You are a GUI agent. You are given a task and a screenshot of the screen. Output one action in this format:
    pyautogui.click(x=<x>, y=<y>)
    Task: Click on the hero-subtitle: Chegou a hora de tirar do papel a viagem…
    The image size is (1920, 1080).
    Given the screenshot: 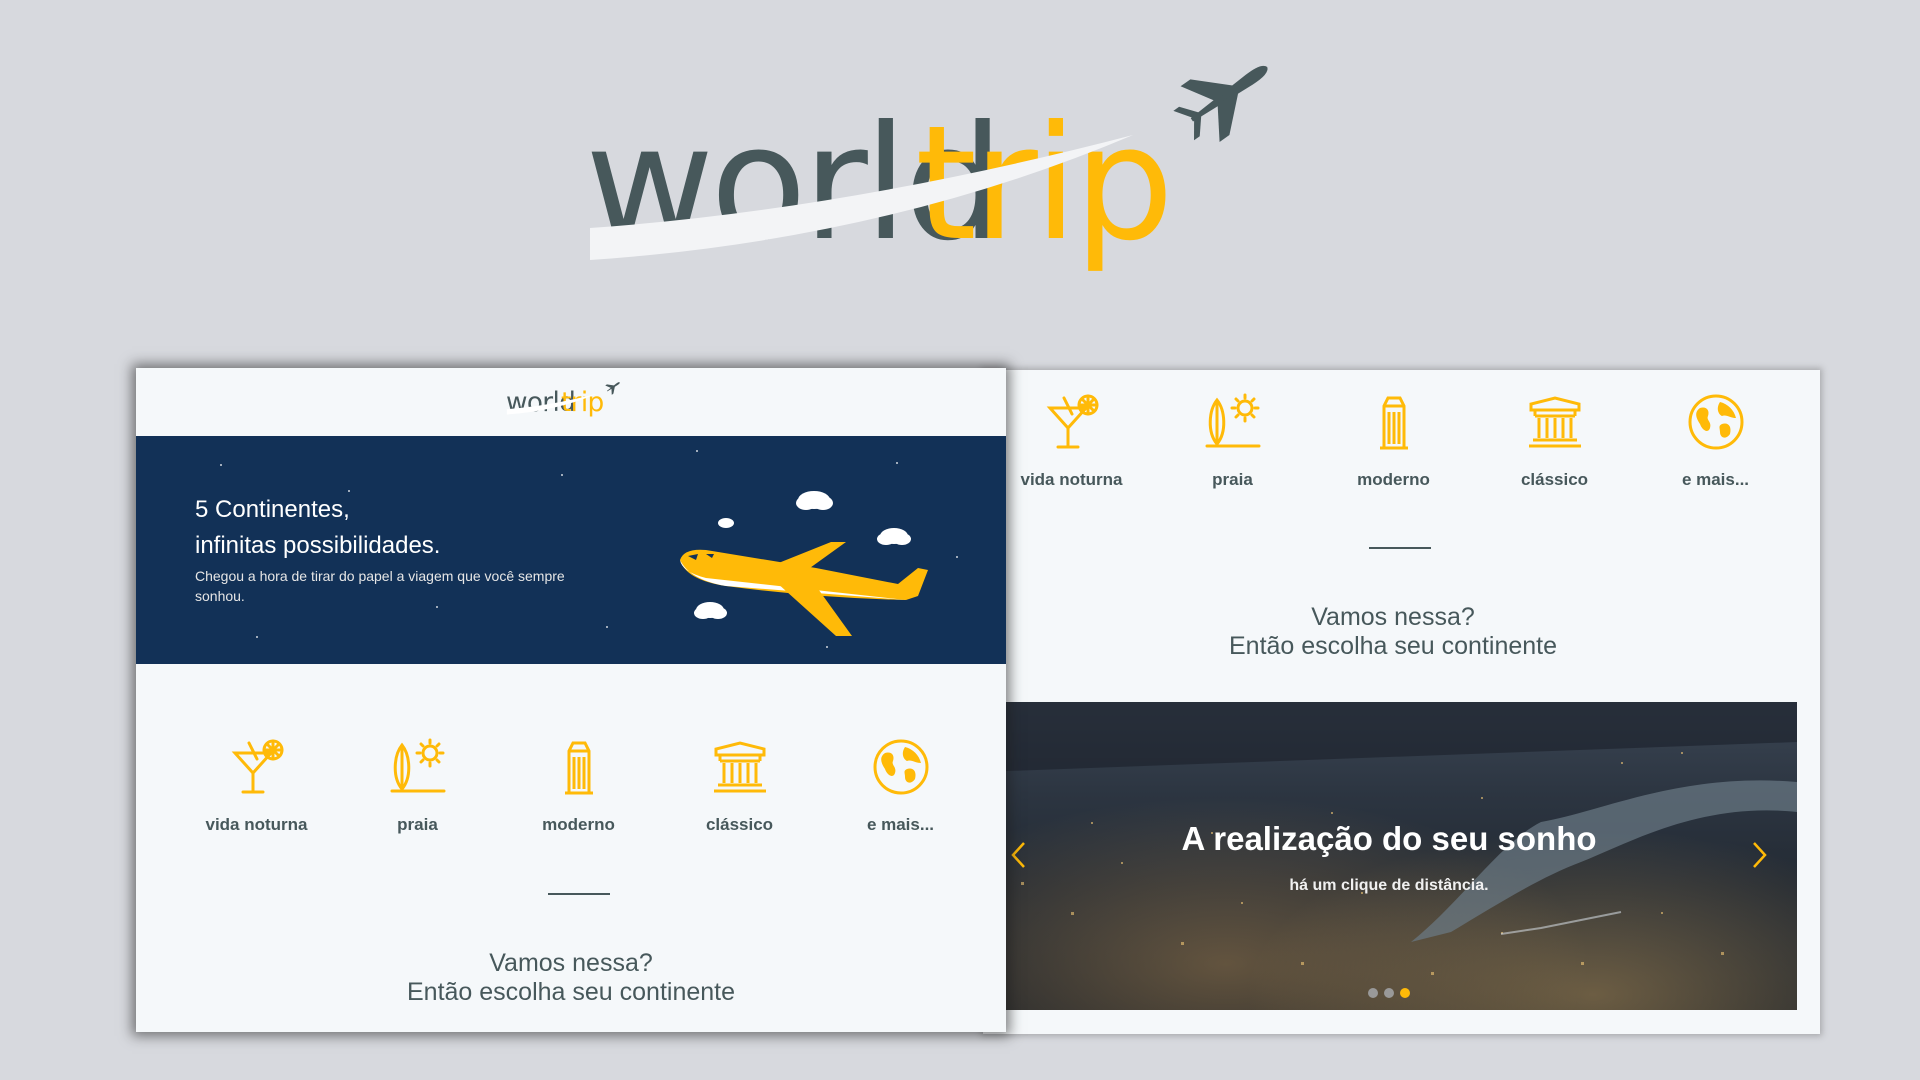 What is the action you would take?
    pyautogui.click(x=380, y=586)
    